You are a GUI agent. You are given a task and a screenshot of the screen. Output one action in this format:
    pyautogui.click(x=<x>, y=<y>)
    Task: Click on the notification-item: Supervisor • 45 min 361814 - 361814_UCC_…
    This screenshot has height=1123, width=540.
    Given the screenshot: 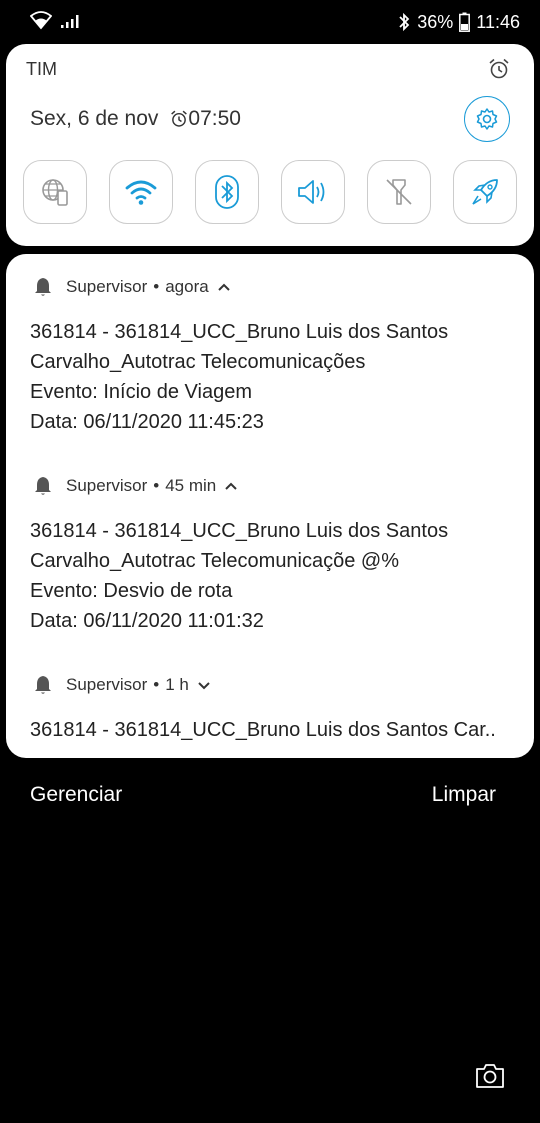 What is the action you would take?
    pyautogui.click(x=270, y=559)
    